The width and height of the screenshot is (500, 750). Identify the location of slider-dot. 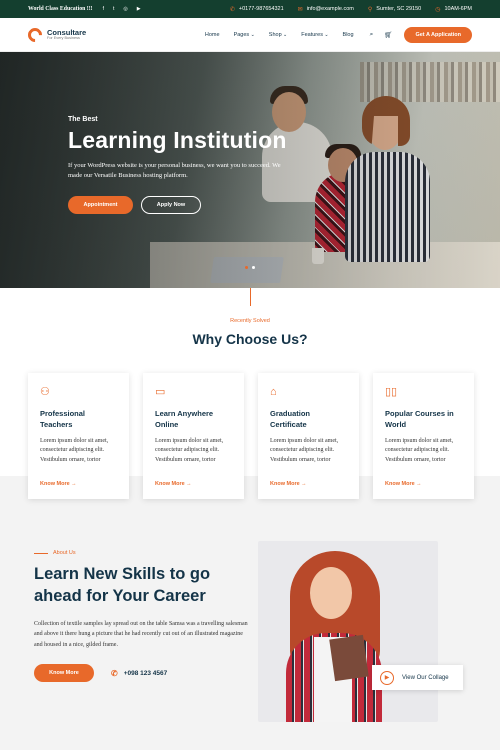
(246, 267).